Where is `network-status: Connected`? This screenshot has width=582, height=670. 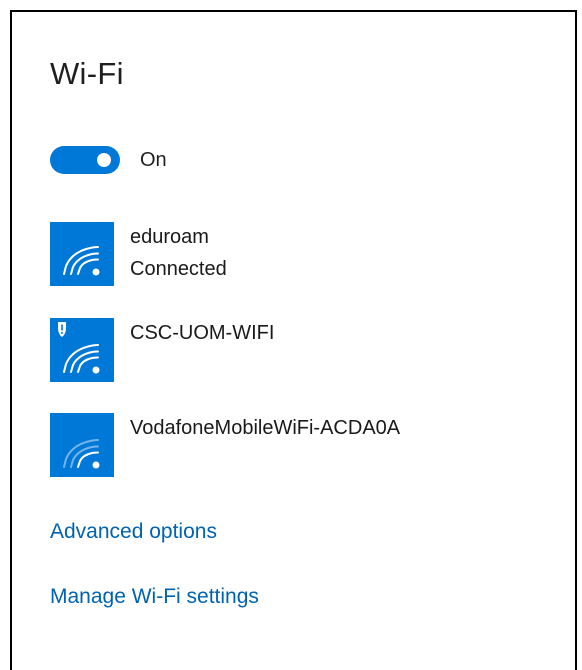 network-status: Connected is located at coordinates (178, 269).